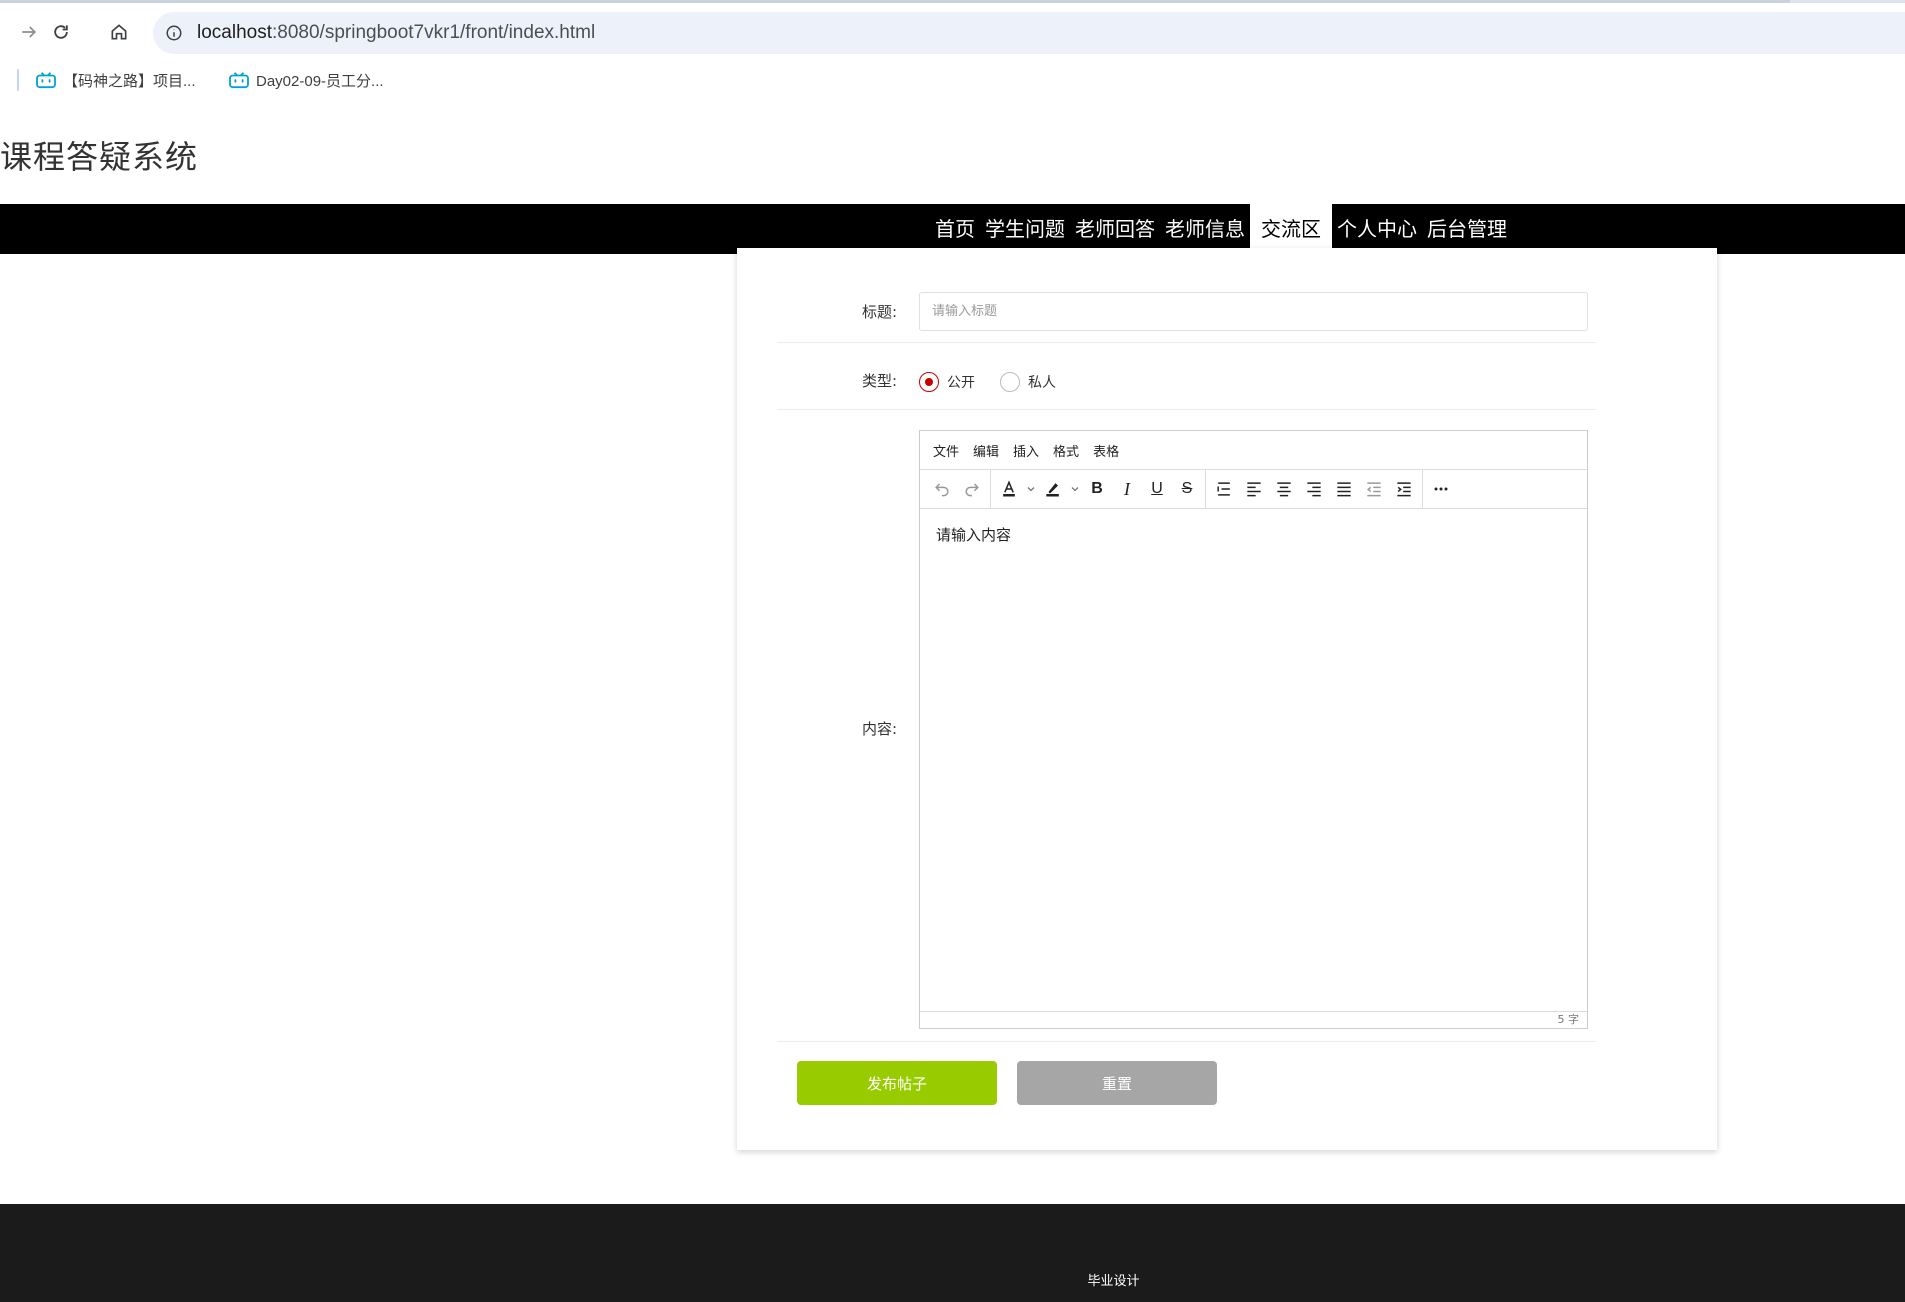 The image size is (1905, 1302). What do you see at coordinates (897, 1083) in the screenshot?
I see `publish-post-button: 发布帖子` at bounding box center [897, 1083].